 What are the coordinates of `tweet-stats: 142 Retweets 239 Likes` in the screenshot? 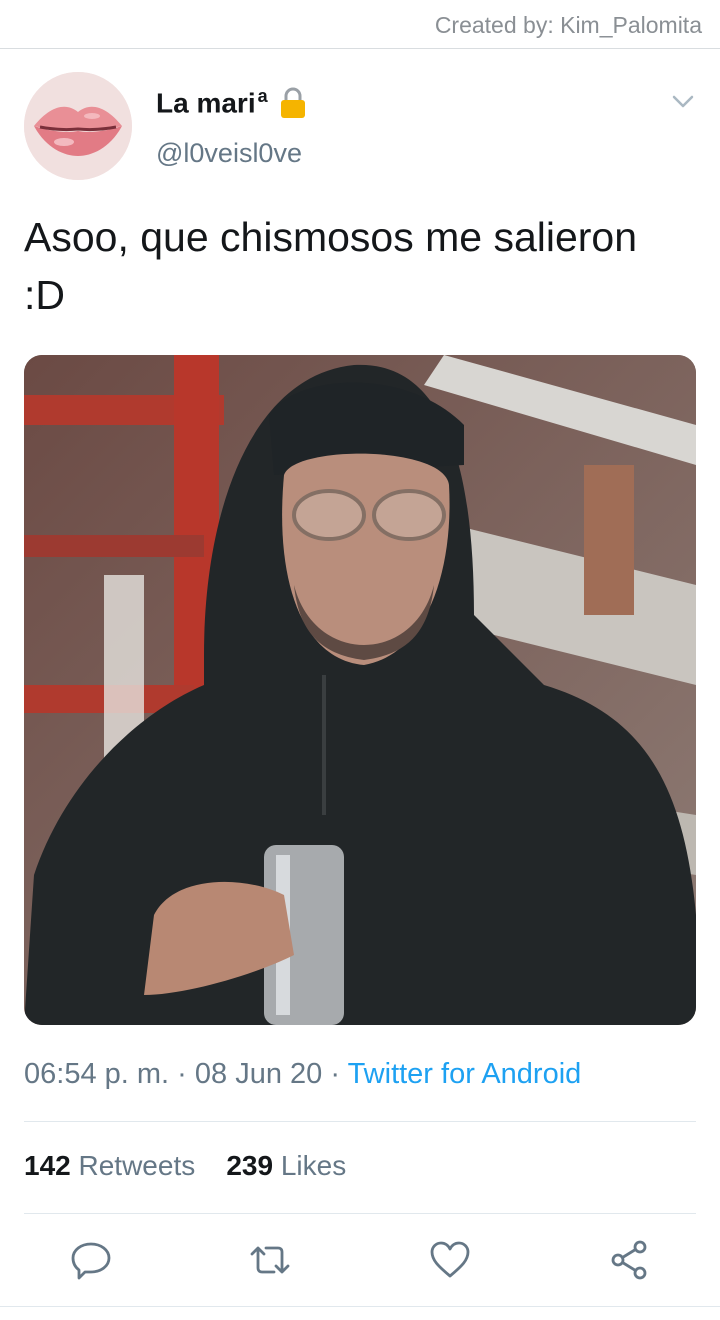 It's located at (185, 1166).